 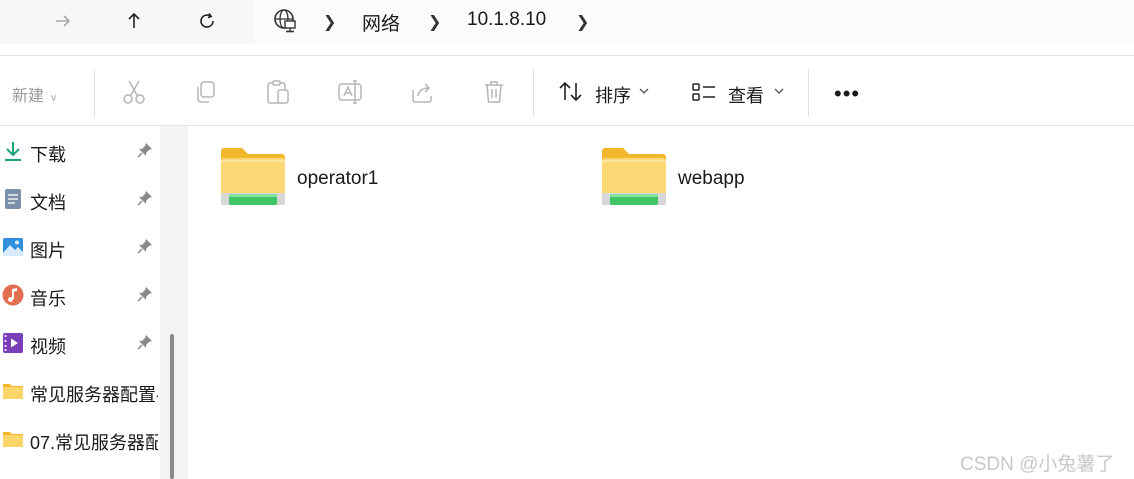 What do you see at coordinates (746, 95) in the screenshot?
I see `view-button: 查看` at bounding box center [746, 95].